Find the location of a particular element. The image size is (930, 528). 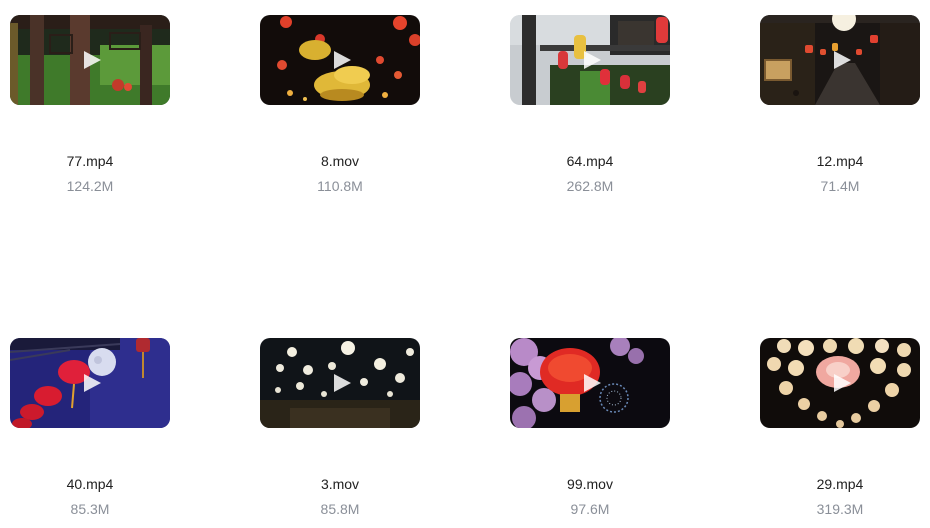

video-tile: 3.mov 85.8M is located at coordinates (340, 428).